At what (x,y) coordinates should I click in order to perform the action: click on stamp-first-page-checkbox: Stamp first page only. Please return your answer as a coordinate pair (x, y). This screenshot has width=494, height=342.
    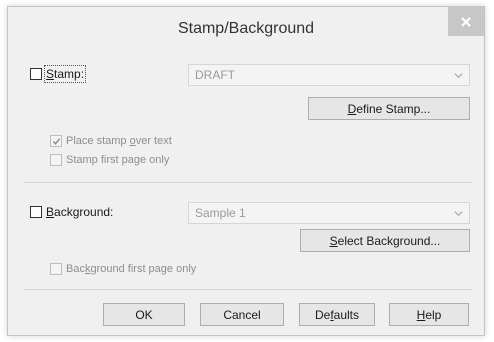
    Looking at the image, I should click on (109, 160).